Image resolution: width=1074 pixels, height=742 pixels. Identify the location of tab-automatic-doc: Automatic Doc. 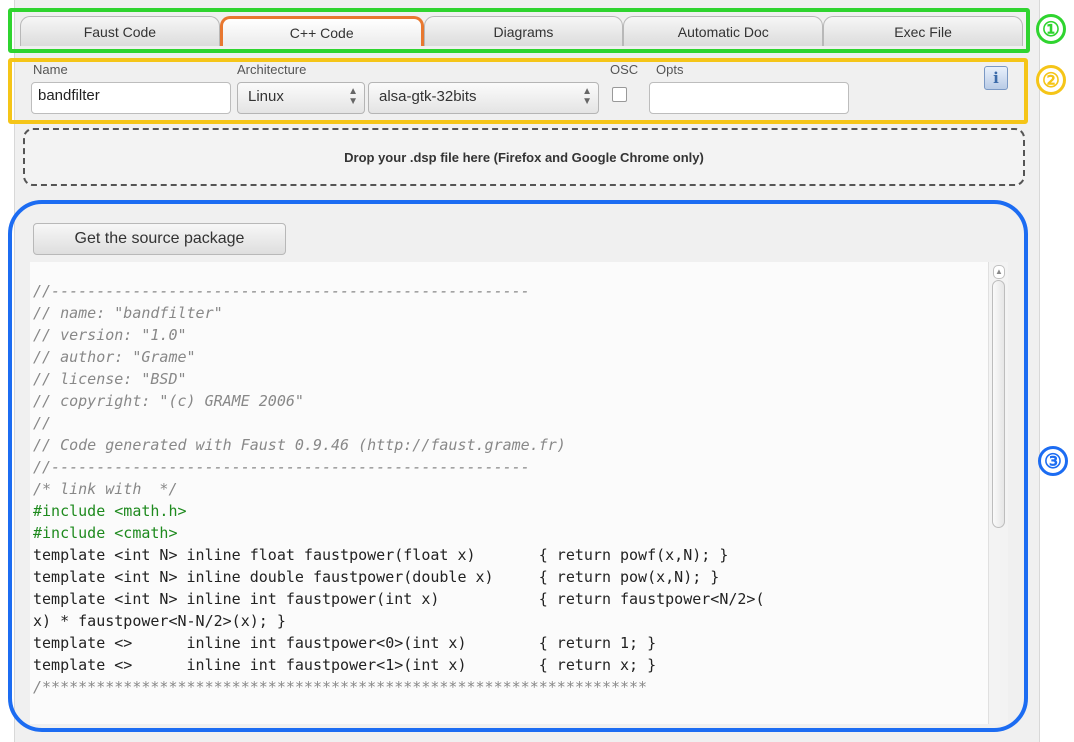
(723, 31).